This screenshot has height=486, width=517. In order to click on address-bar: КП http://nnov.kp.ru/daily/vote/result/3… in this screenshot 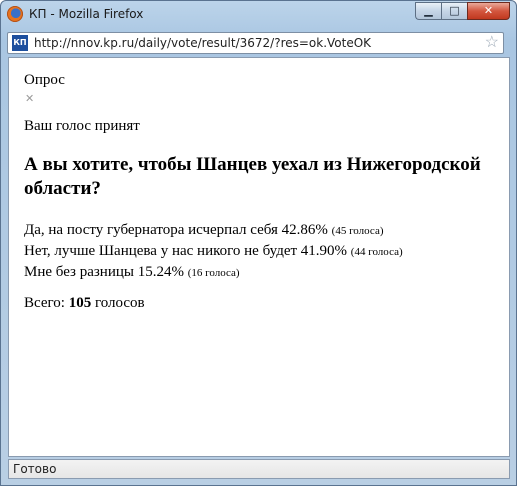, I will do `click(255, 43)`.